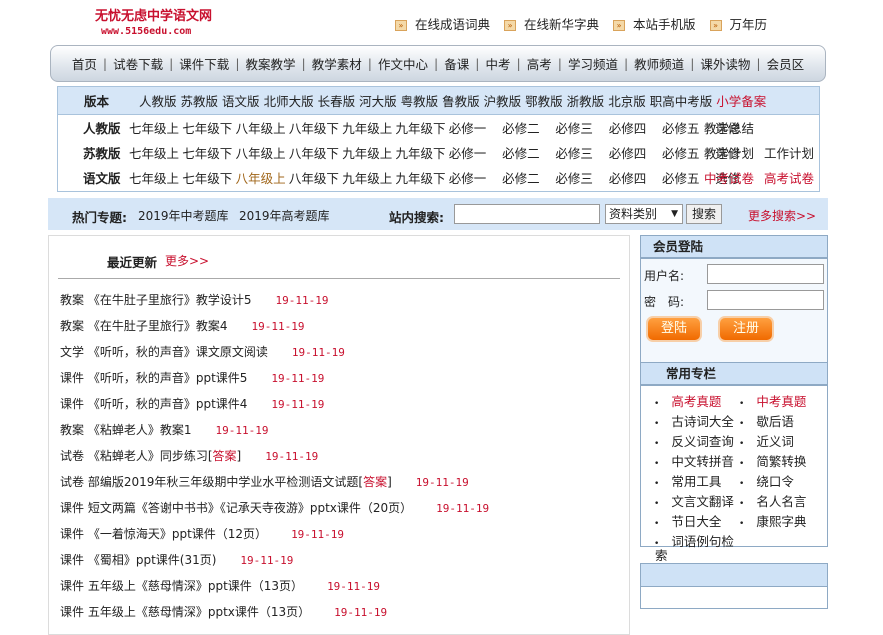 This screenshot has height=635, width=883. I want to click on version-link: 北师大版, so click(289, 100).